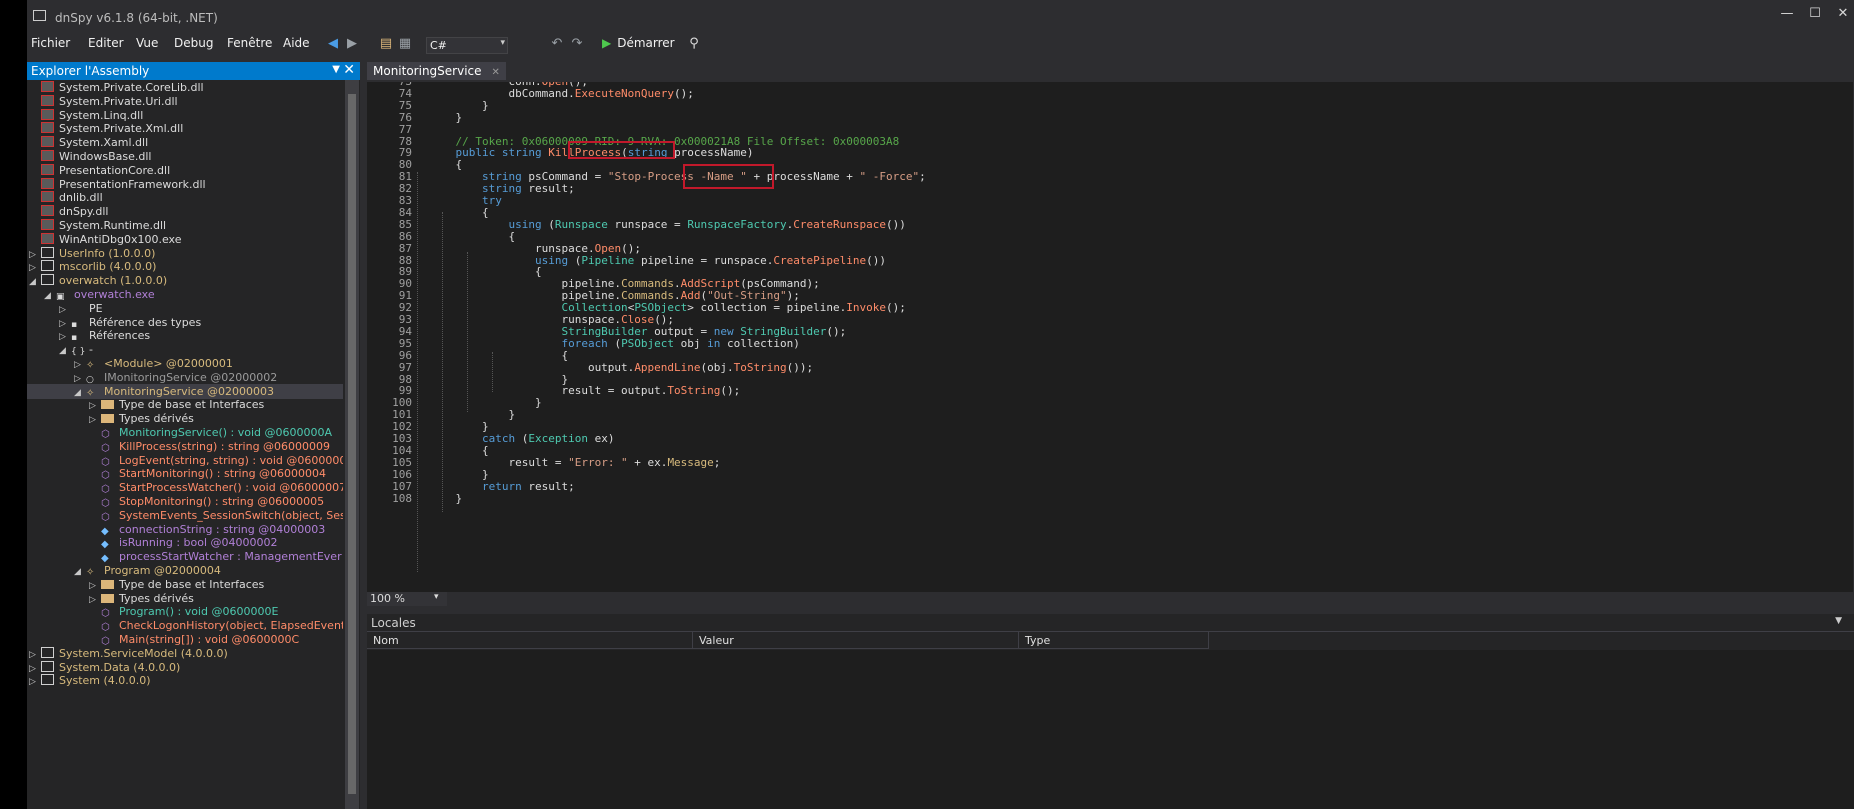 This screenshot has height=809, width=1854. Describe the element at coordinates (1110, 71) in the screenshot. I see `document-tabs: MonitoringService ✕` at that location.